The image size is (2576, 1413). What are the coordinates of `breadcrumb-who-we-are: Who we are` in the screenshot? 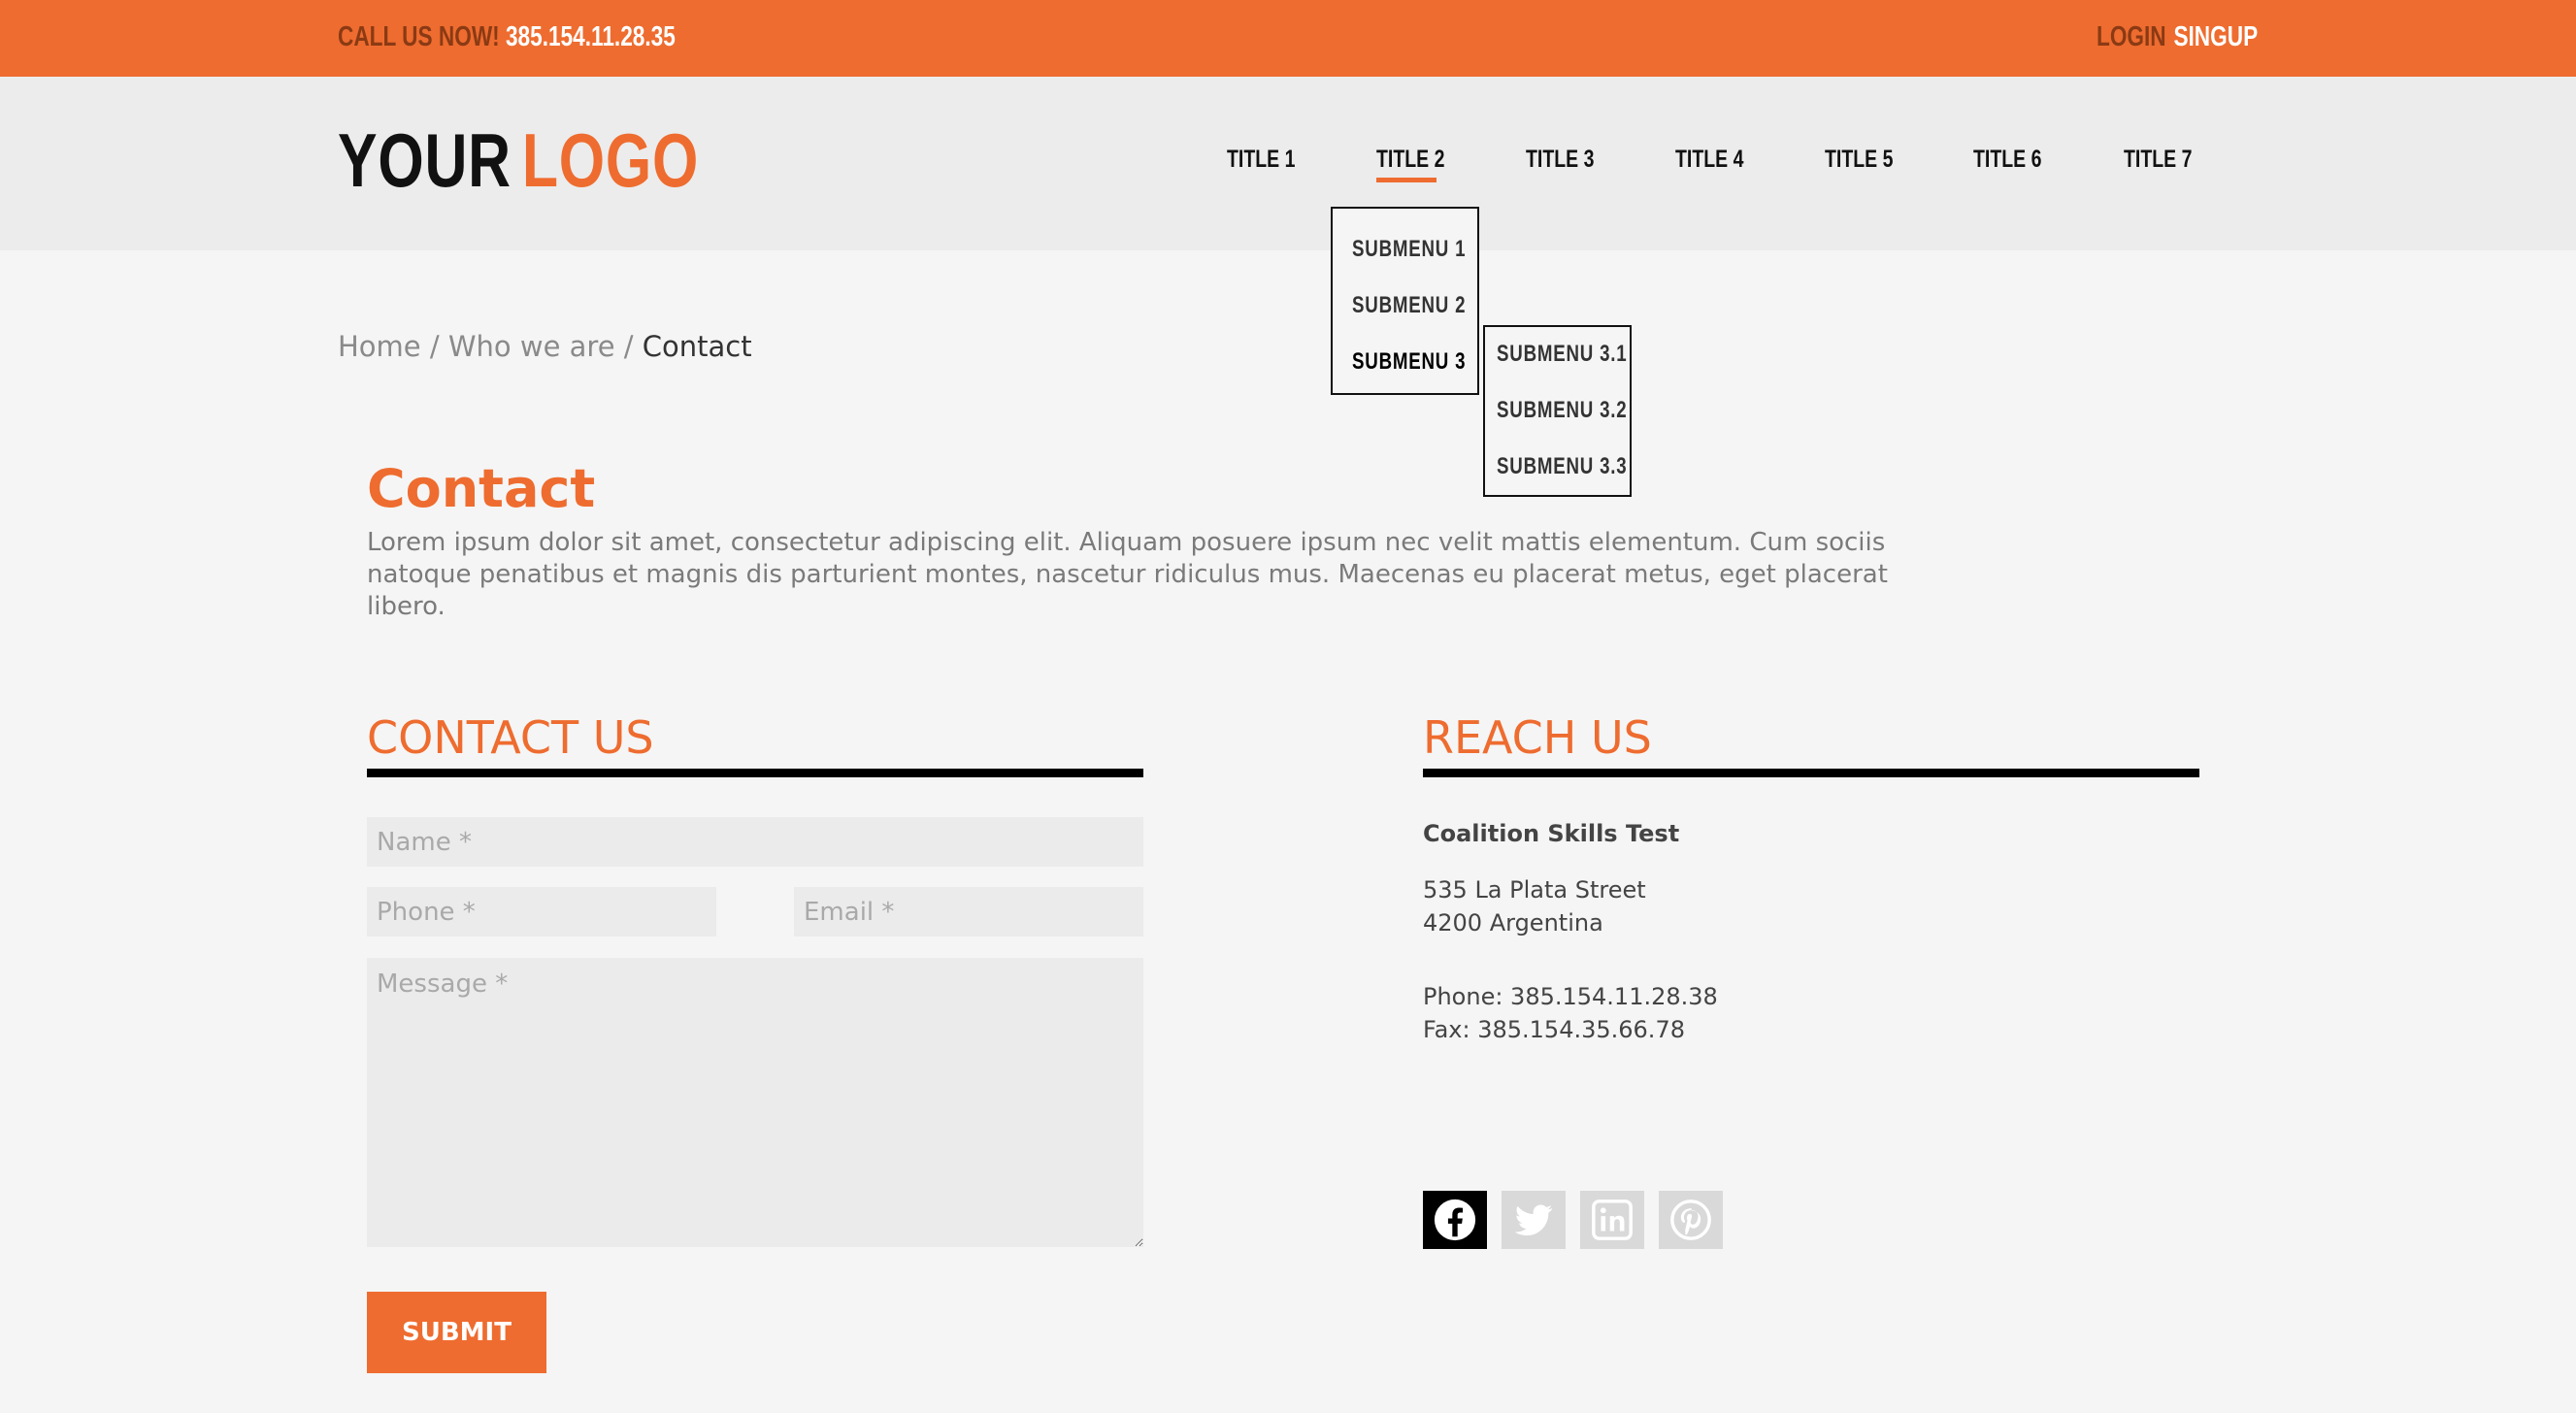 It's located at (531, 346).